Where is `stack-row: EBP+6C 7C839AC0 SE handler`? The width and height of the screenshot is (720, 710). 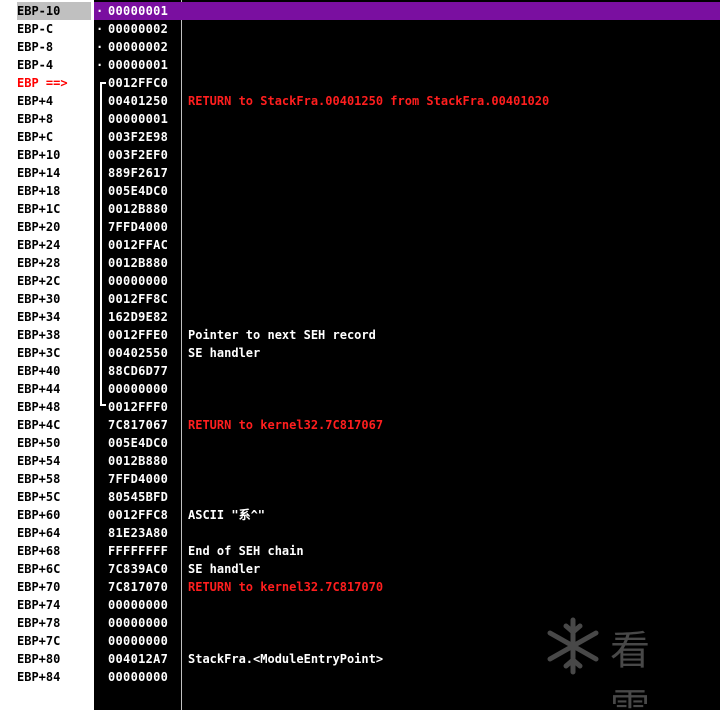 stack-row: EBP+6C 7C839AC0 SE handler is located at coordinates (367, 569).